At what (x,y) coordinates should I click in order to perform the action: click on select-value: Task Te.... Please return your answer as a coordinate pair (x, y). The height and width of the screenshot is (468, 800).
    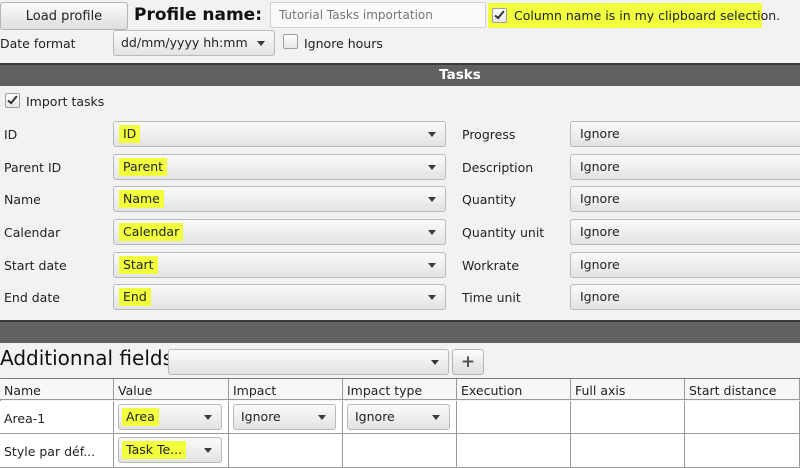
    Looking at the image, I should click on (154, 450).